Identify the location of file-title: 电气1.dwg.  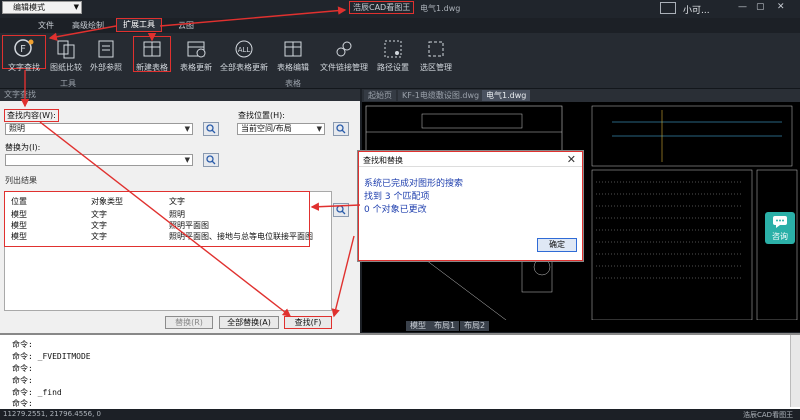
(440, 8).